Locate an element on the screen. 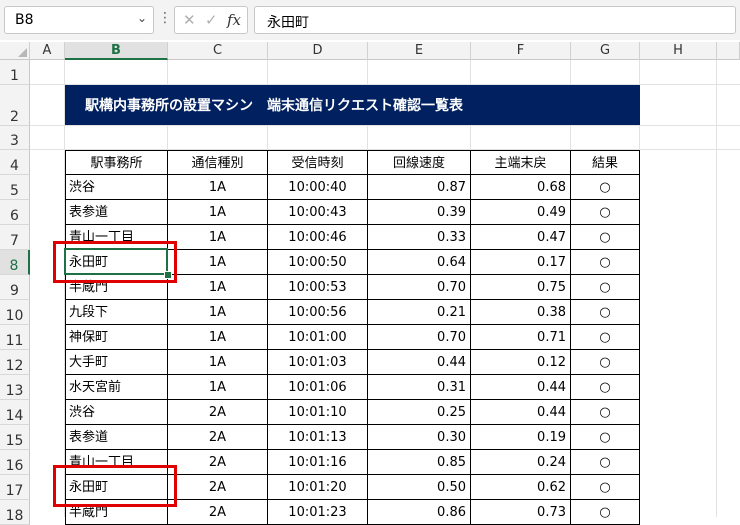 The width and height of the screenshot is (740, 525). table-cell: 大手町 is located at coordinates (116, 362).